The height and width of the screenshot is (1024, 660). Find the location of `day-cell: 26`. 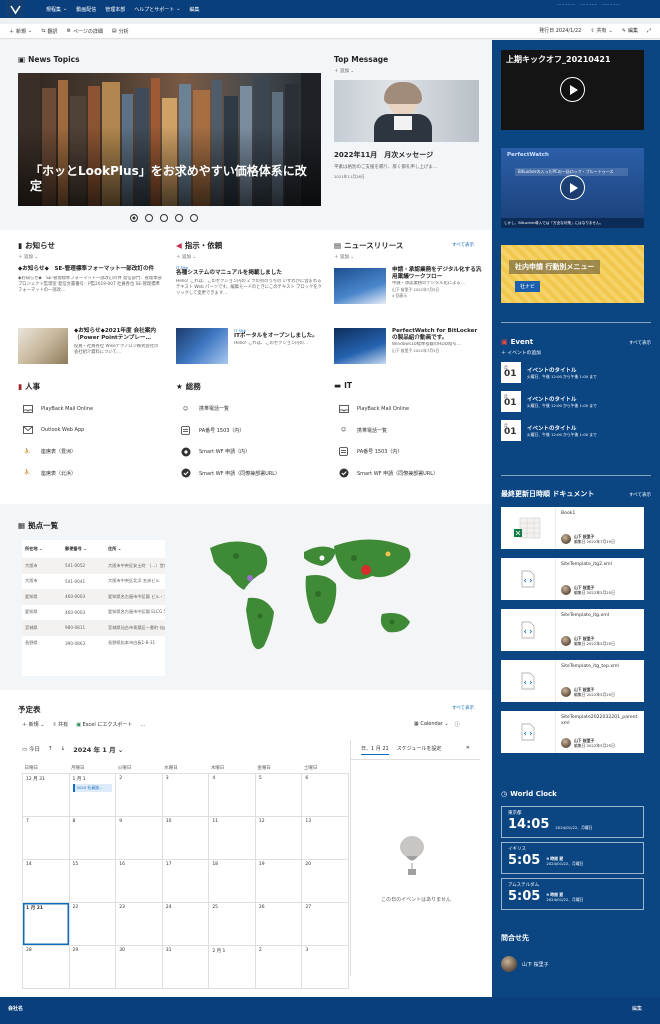

day-cell: 26 is located at coordinates (278, 923).